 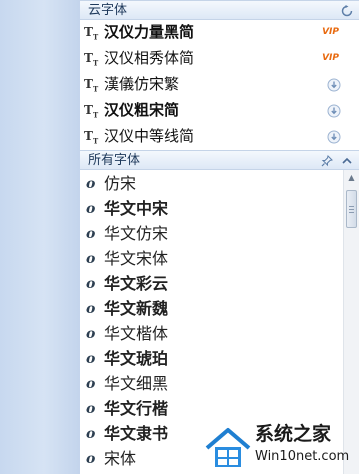 What do you see at coordinates (149, 58) in the screenshot?
I see `cloud-font-name: 汉仪相秀体简` at bounding box center [149, 58].